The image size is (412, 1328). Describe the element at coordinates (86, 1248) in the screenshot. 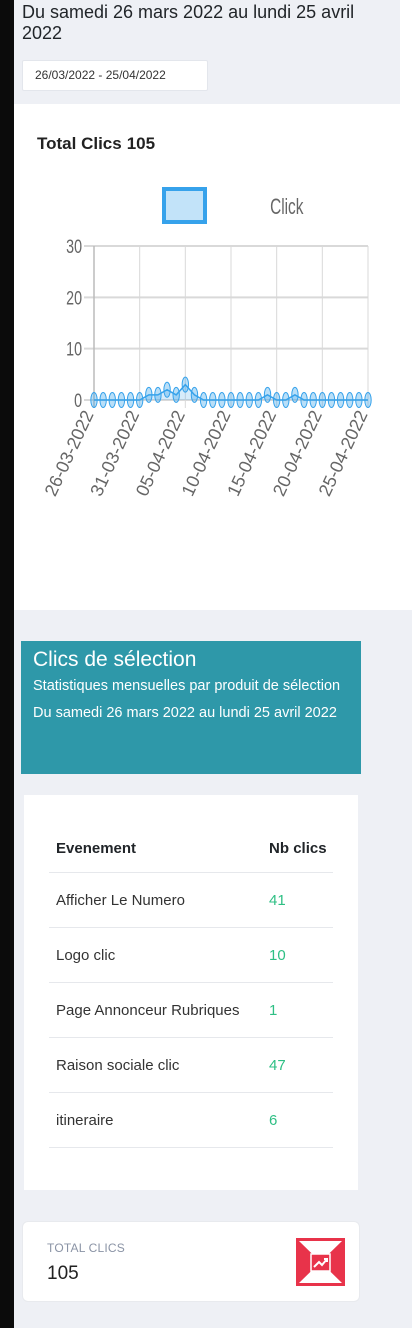

I see `total-clicks-label: TOTAL CLICS` at that location.